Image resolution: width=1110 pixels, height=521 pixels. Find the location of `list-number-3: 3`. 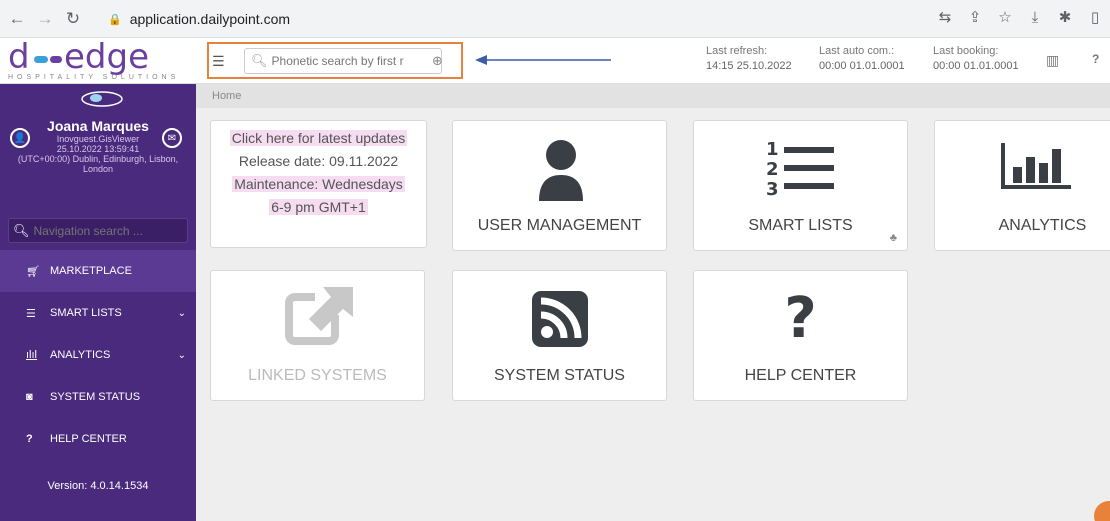

list-number-3: 3 is located at coordinates (772, 188).